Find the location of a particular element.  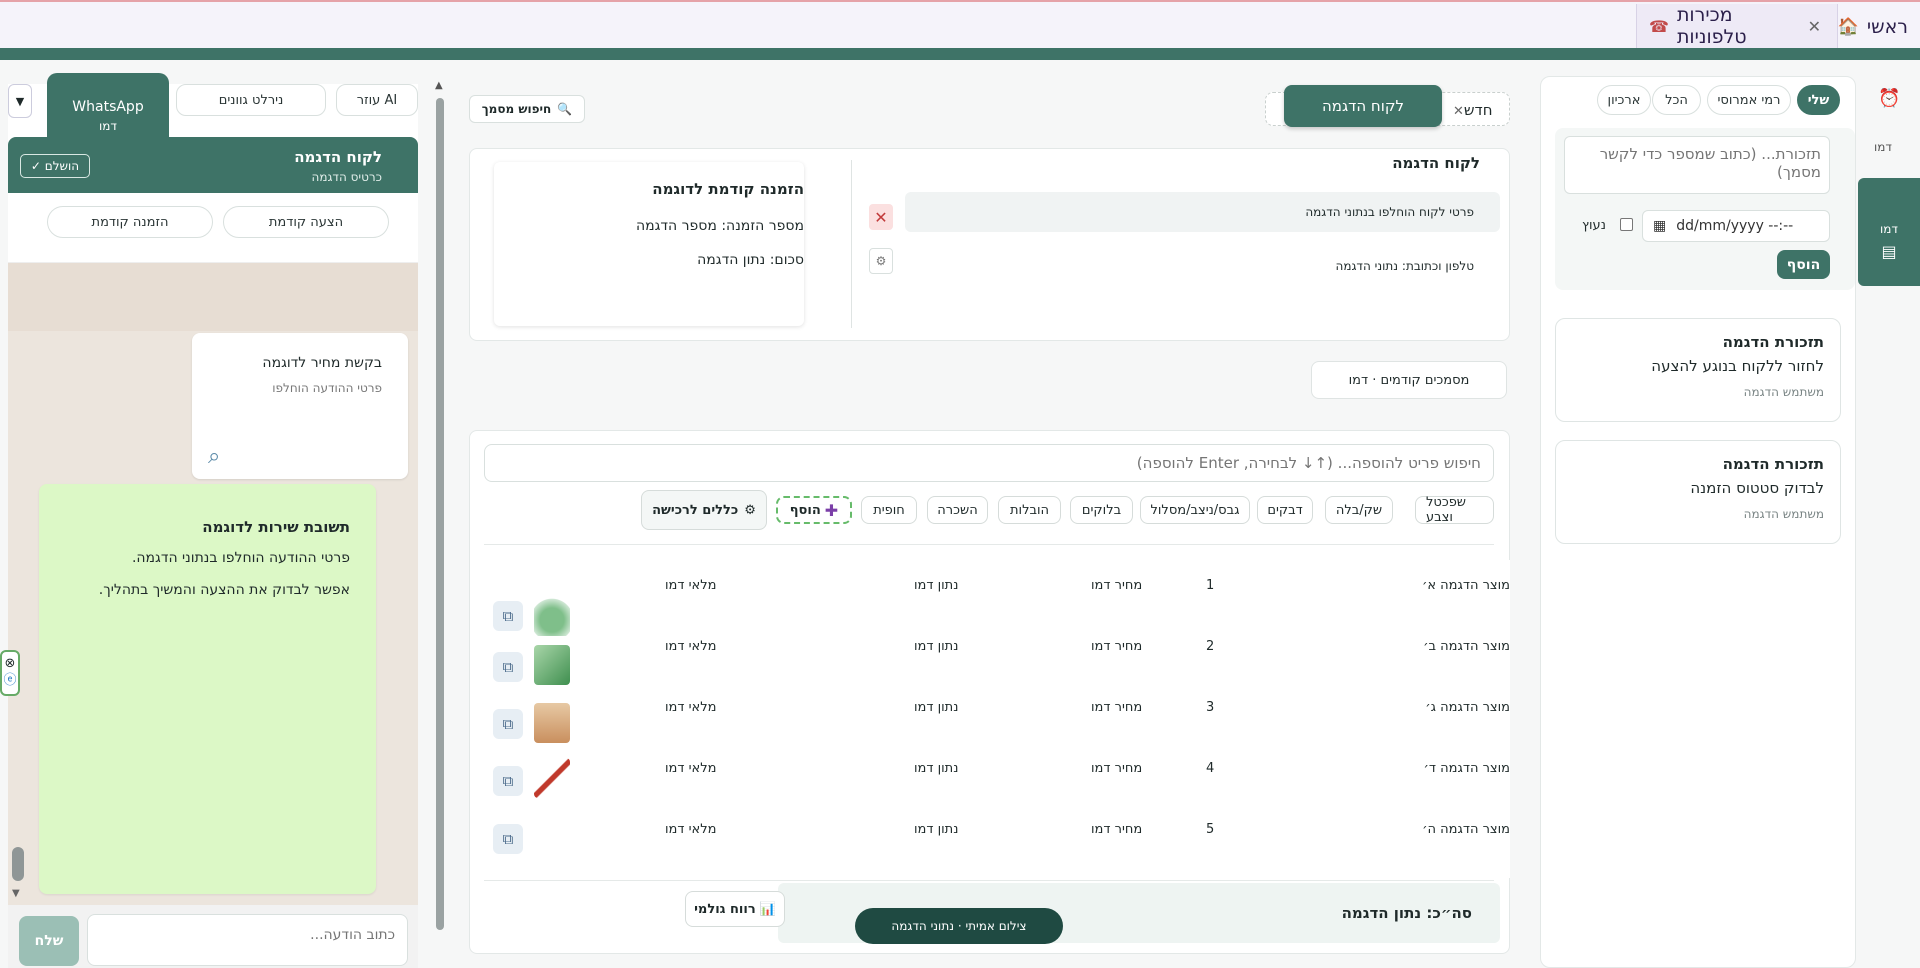

urgent-checkbox is located at coordinates (1626, 224).